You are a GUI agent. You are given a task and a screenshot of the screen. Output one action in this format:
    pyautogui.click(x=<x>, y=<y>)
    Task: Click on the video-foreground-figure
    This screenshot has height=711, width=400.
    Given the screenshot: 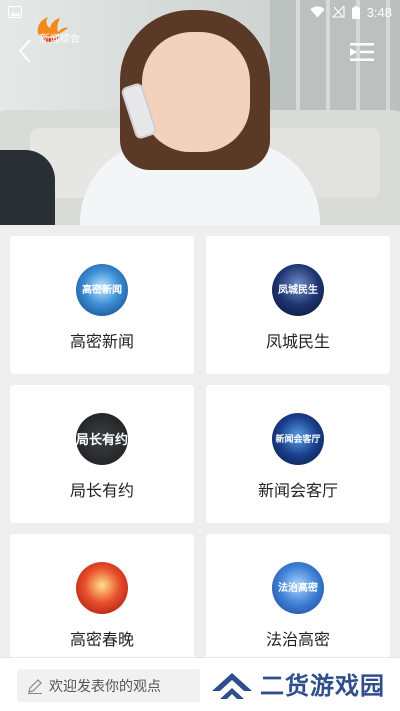 What is the action you would take?
    pyautogui.click(x=27, y=187)
    